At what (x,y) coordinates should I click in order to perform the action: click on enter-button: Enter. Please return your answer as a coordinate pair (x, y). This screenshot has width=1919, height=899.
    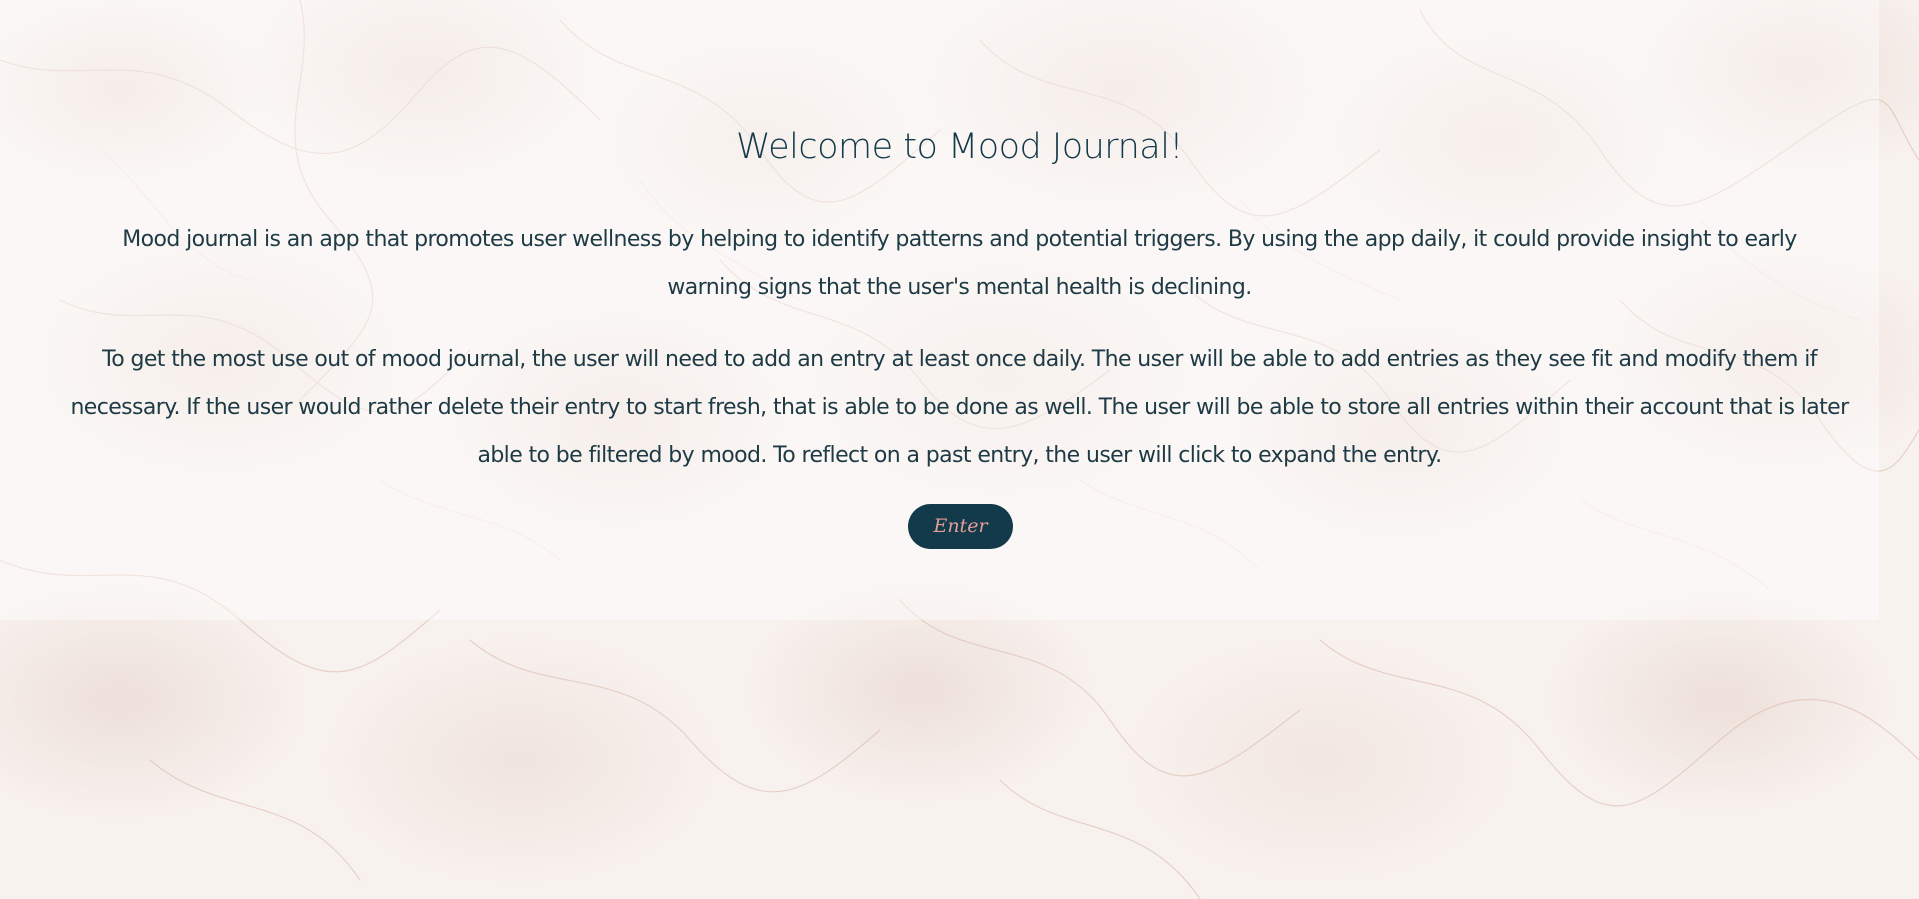
    Looking at the image, I should click on (960, 526).